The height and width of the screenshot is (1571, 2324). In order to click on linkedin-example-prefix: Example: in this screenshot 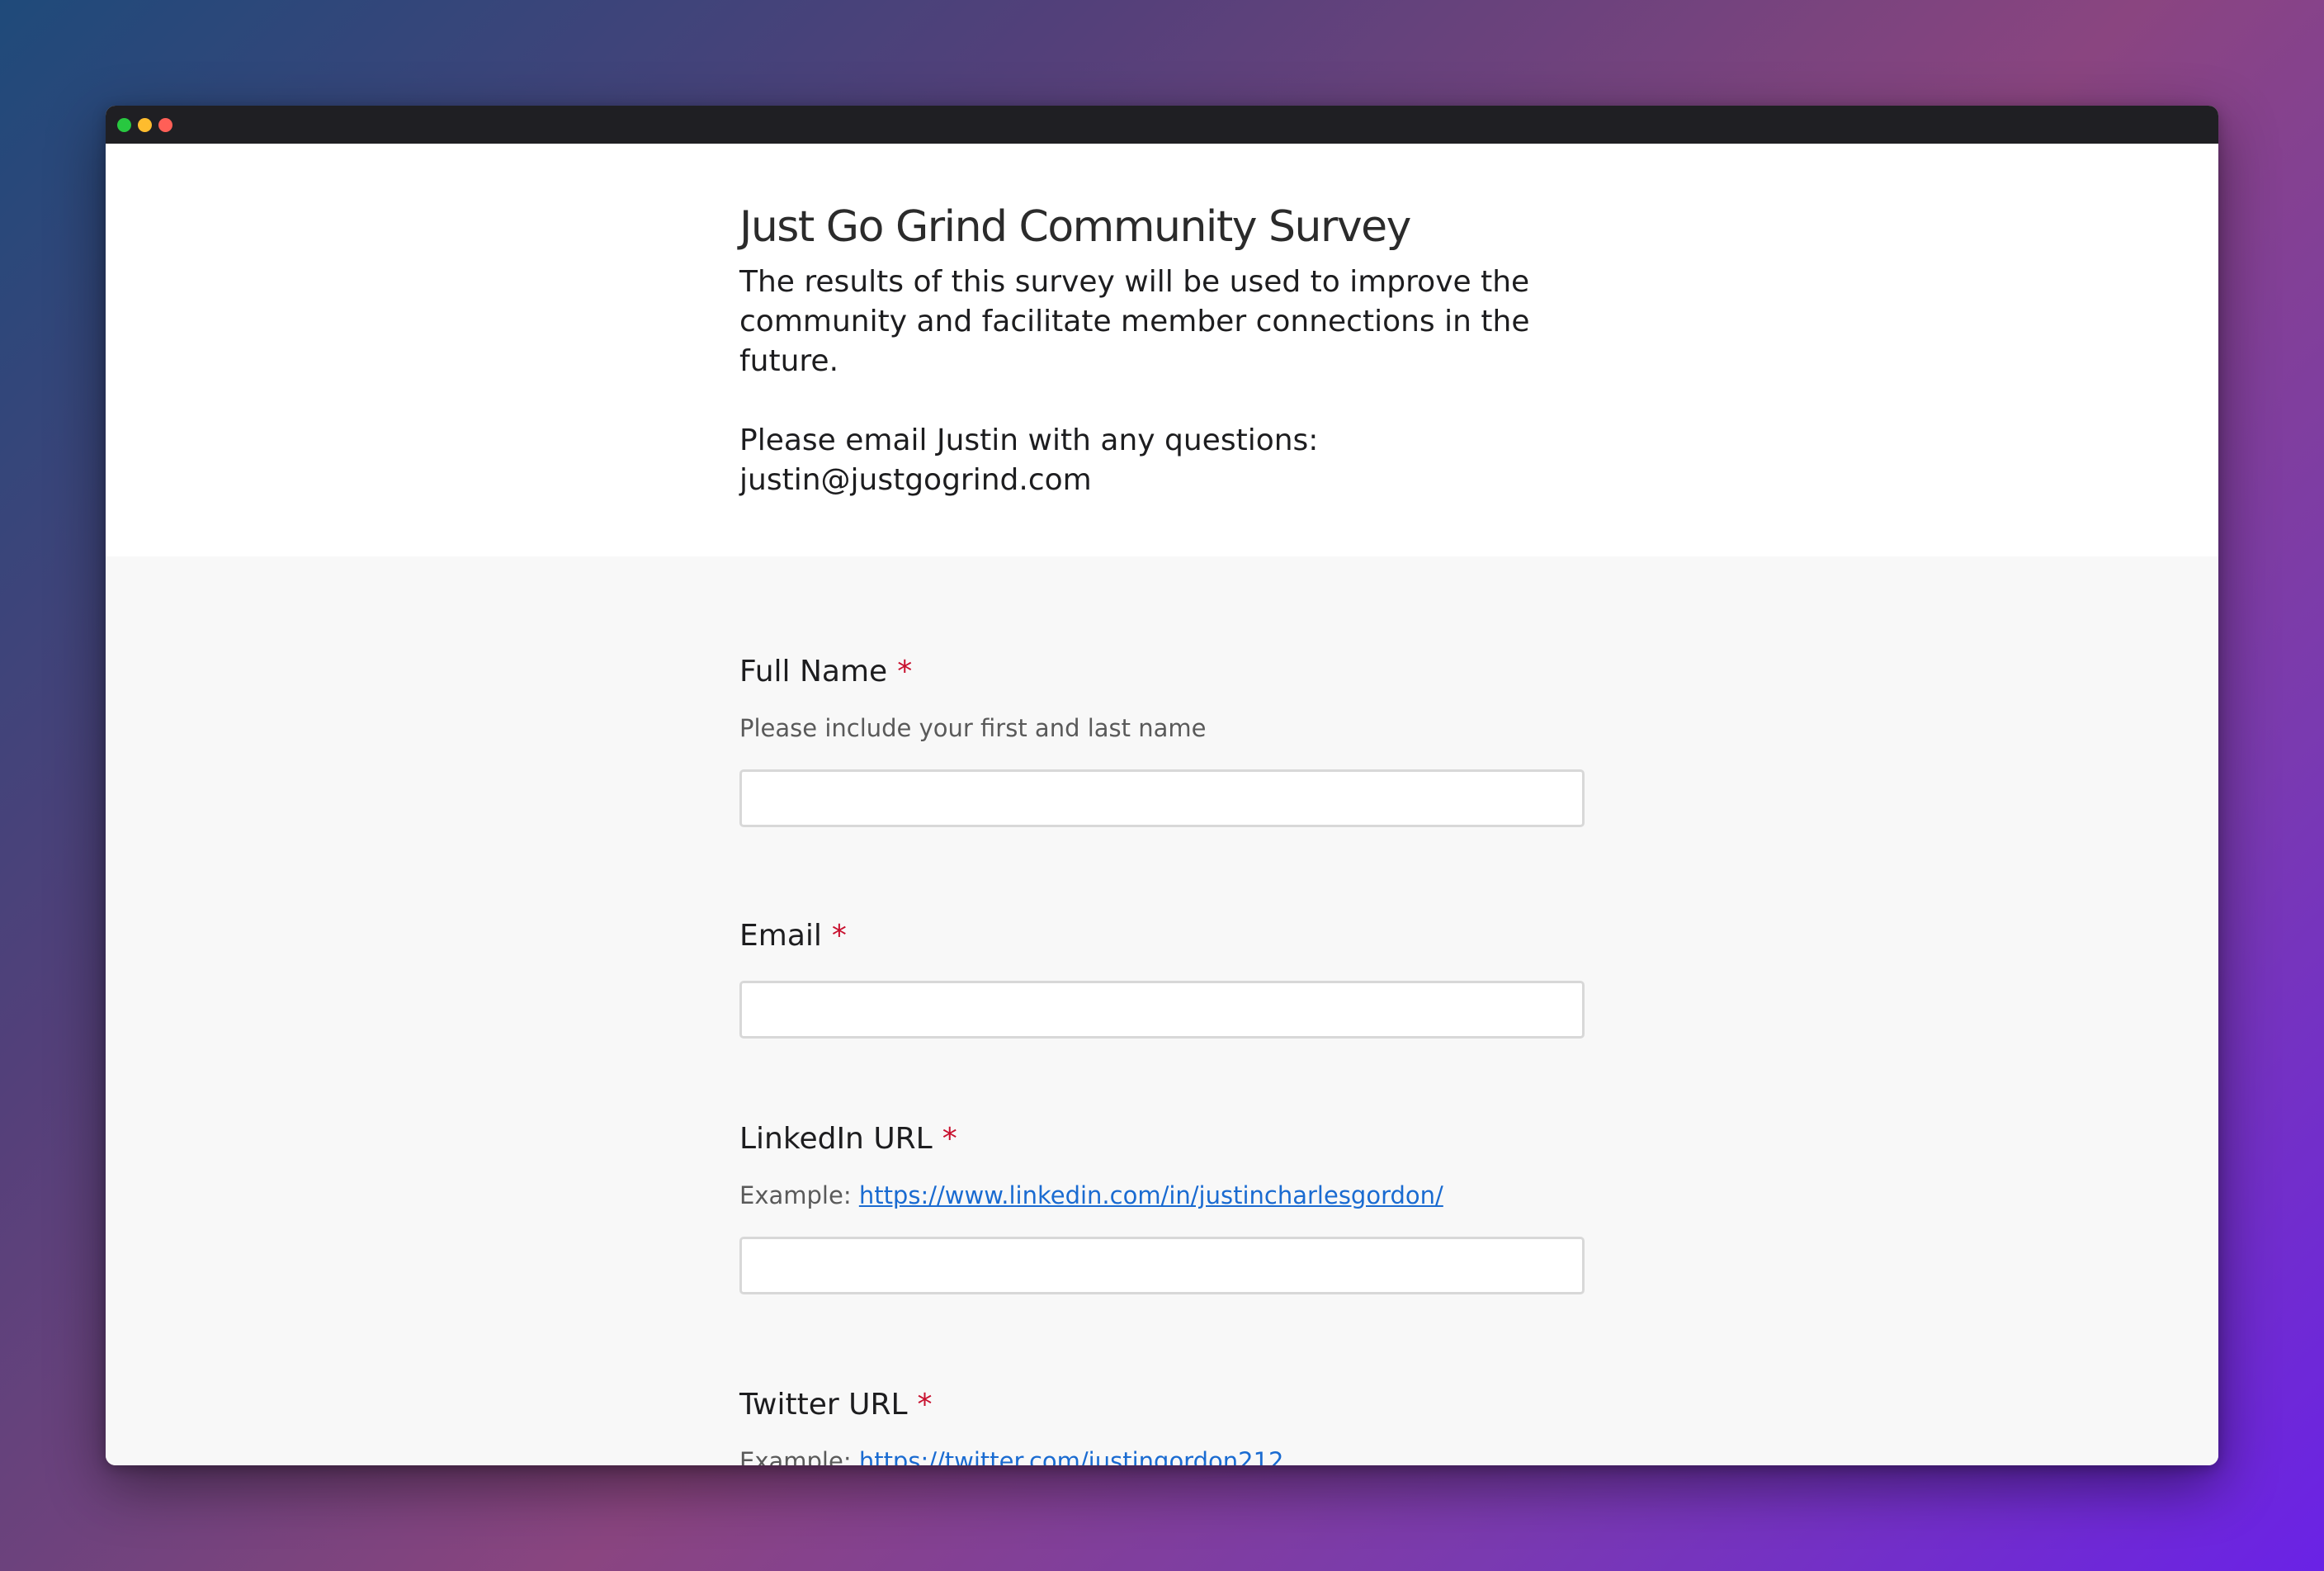, I will do `click(795, 1195)`.